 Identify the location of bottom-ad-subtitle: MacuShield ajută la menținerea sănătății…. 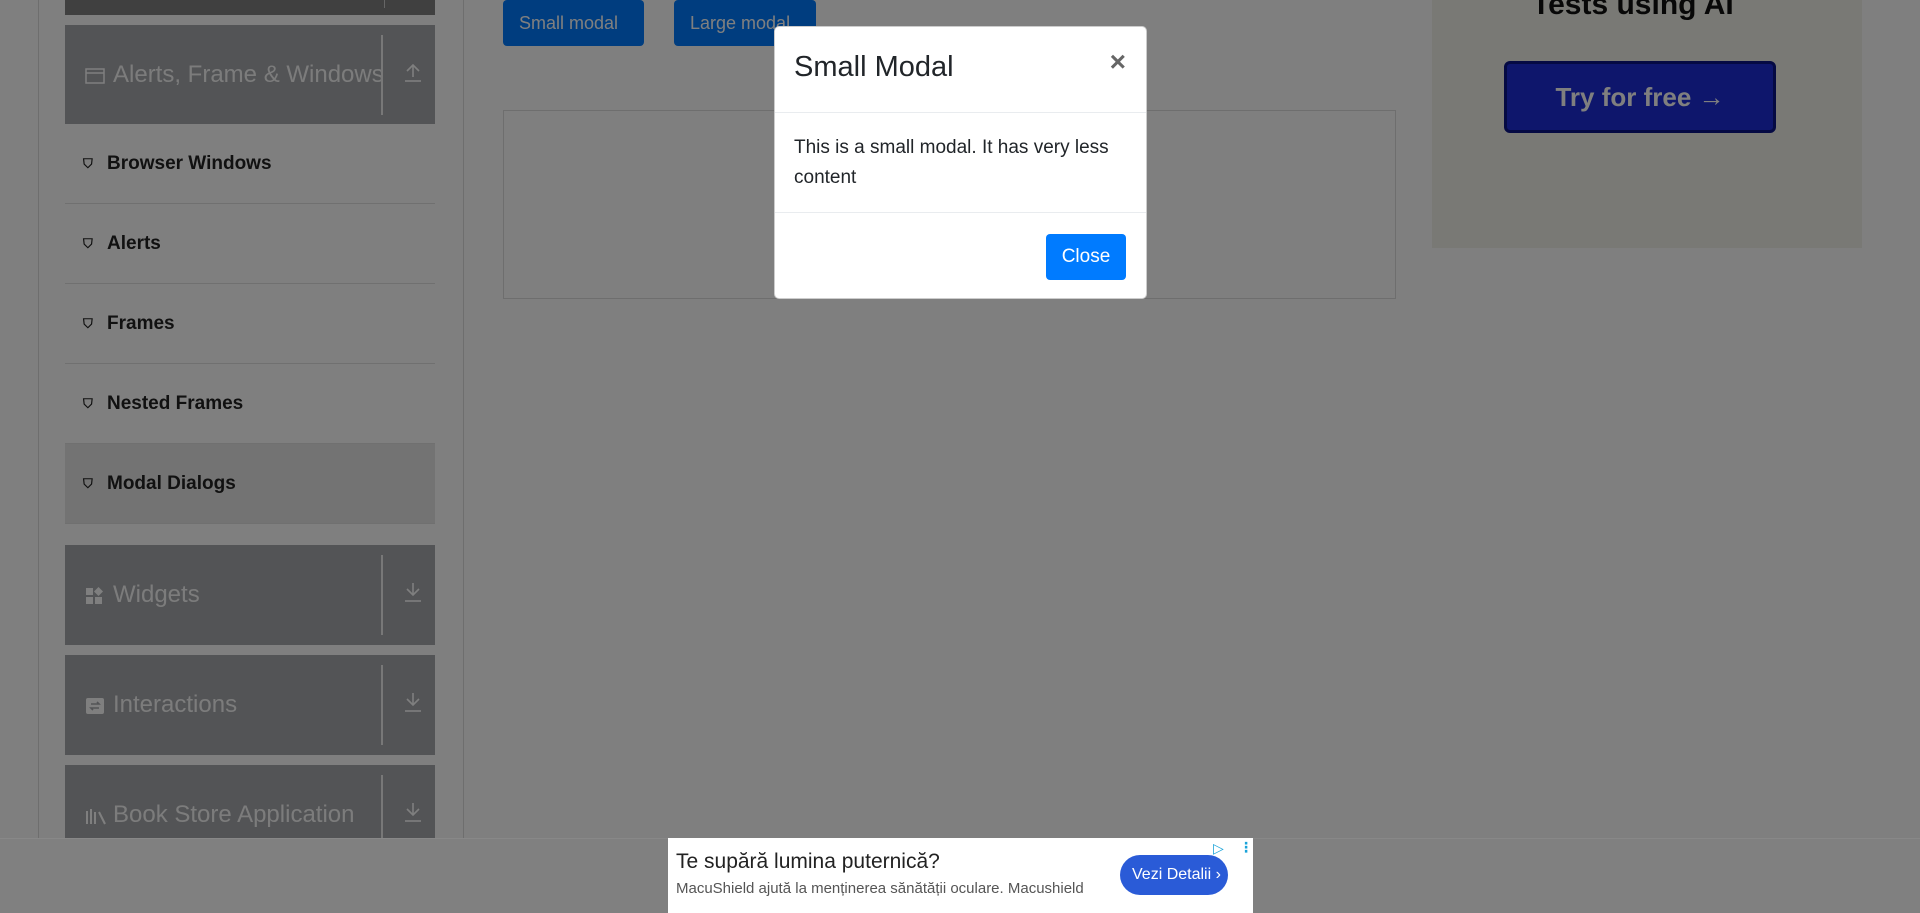
(880, 888).